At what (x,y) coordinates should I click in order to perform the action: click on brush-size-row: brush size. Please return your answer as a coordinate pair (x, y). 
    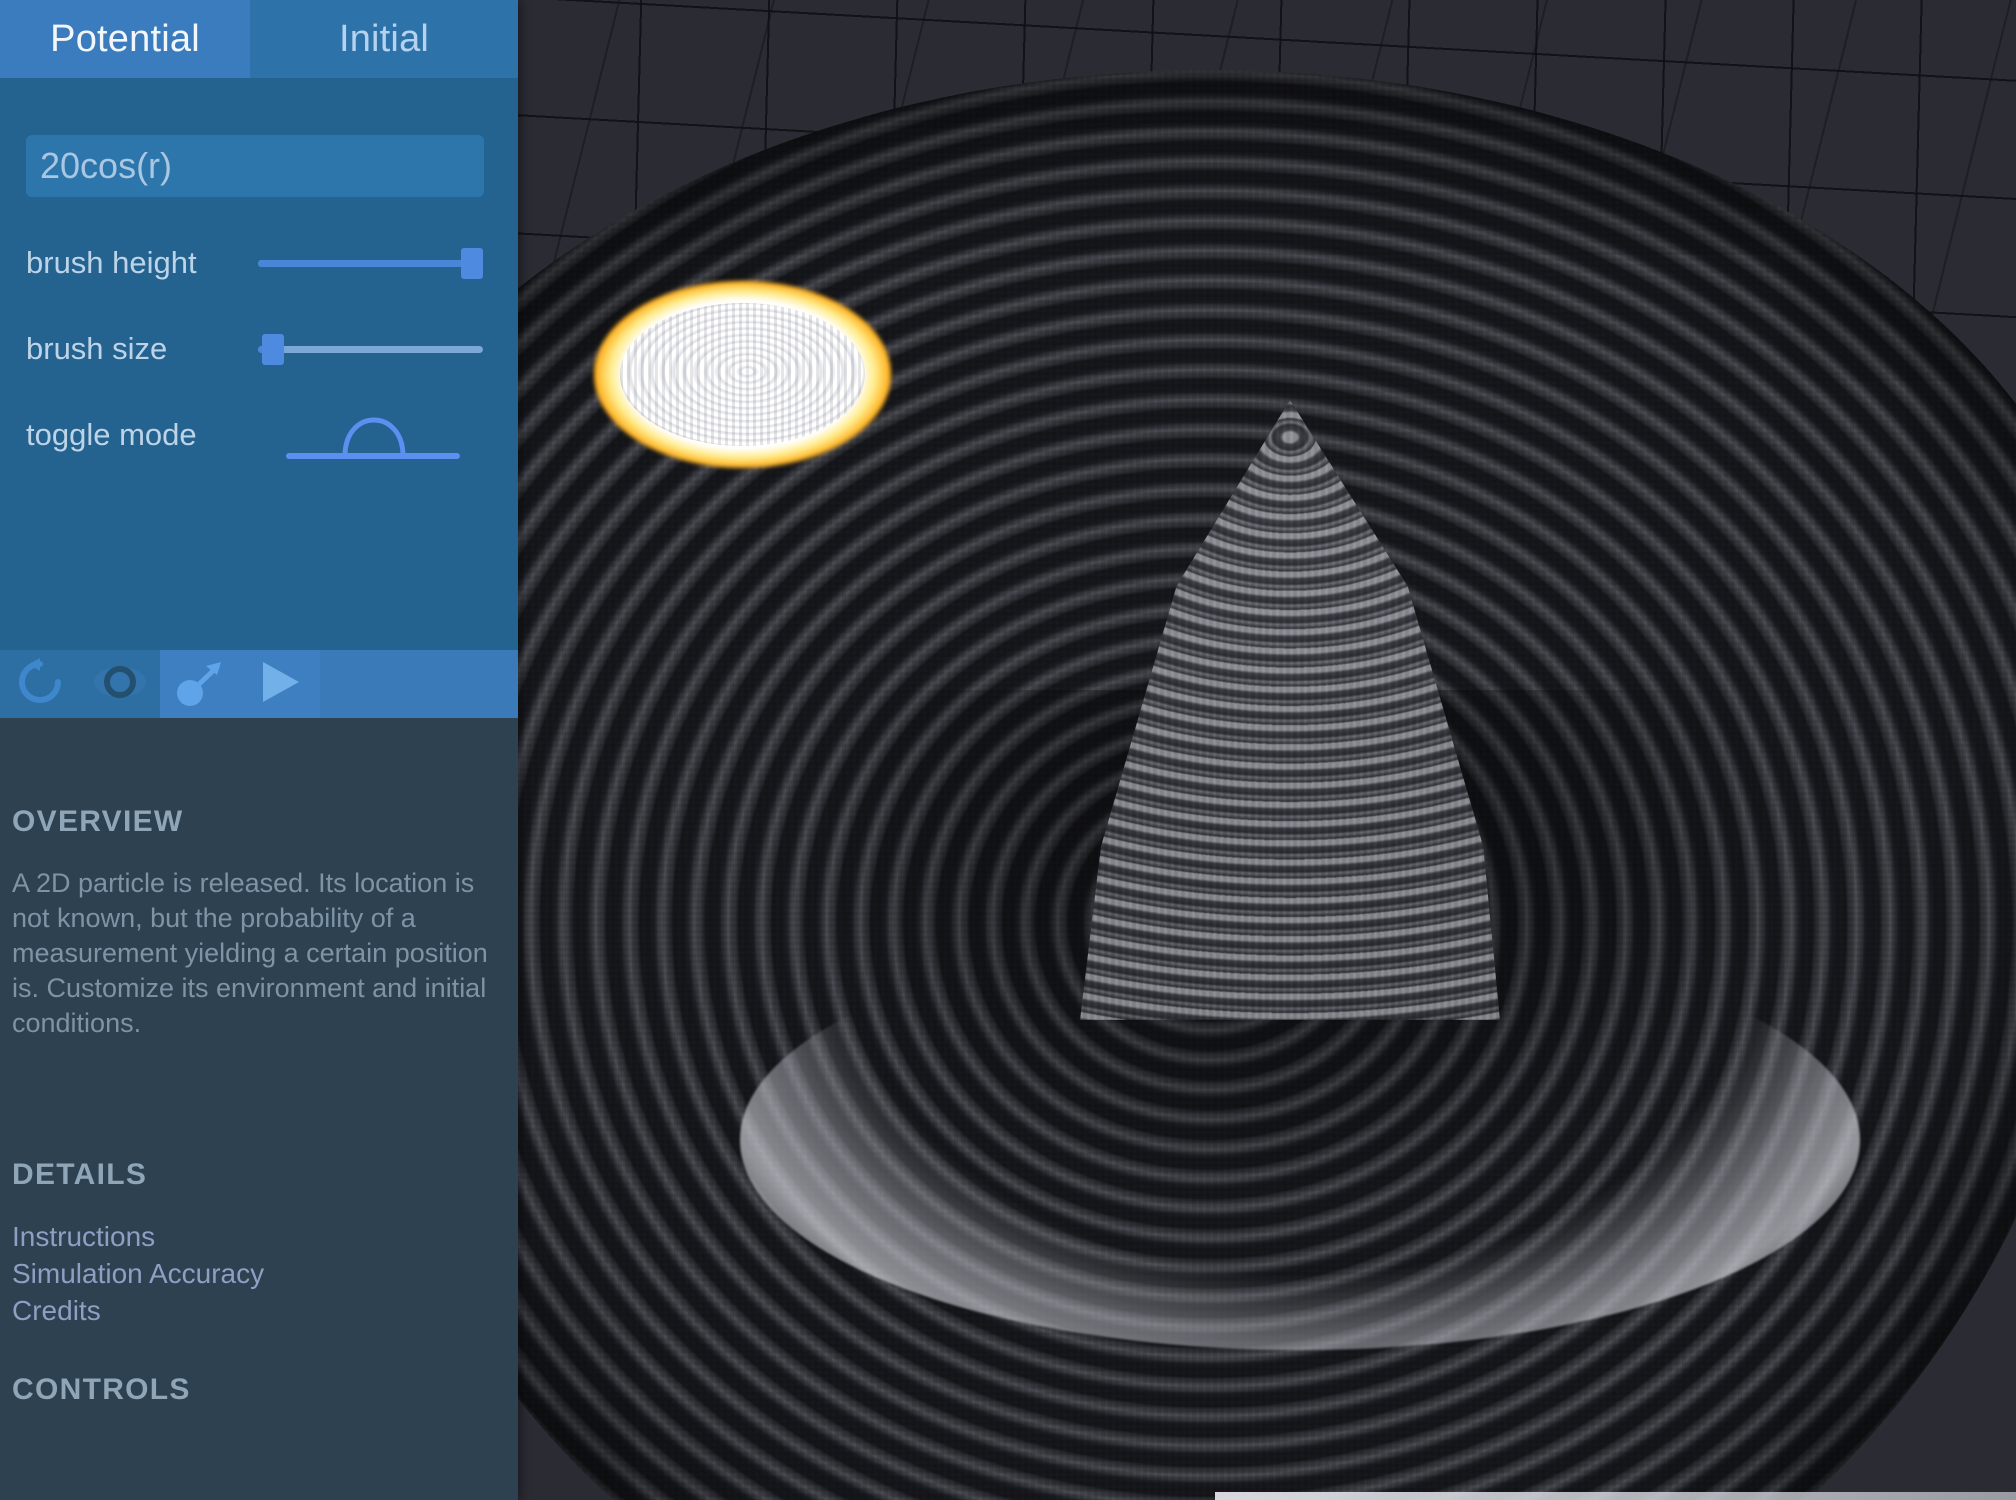
    Looking at the image, I should click on (259, 349).